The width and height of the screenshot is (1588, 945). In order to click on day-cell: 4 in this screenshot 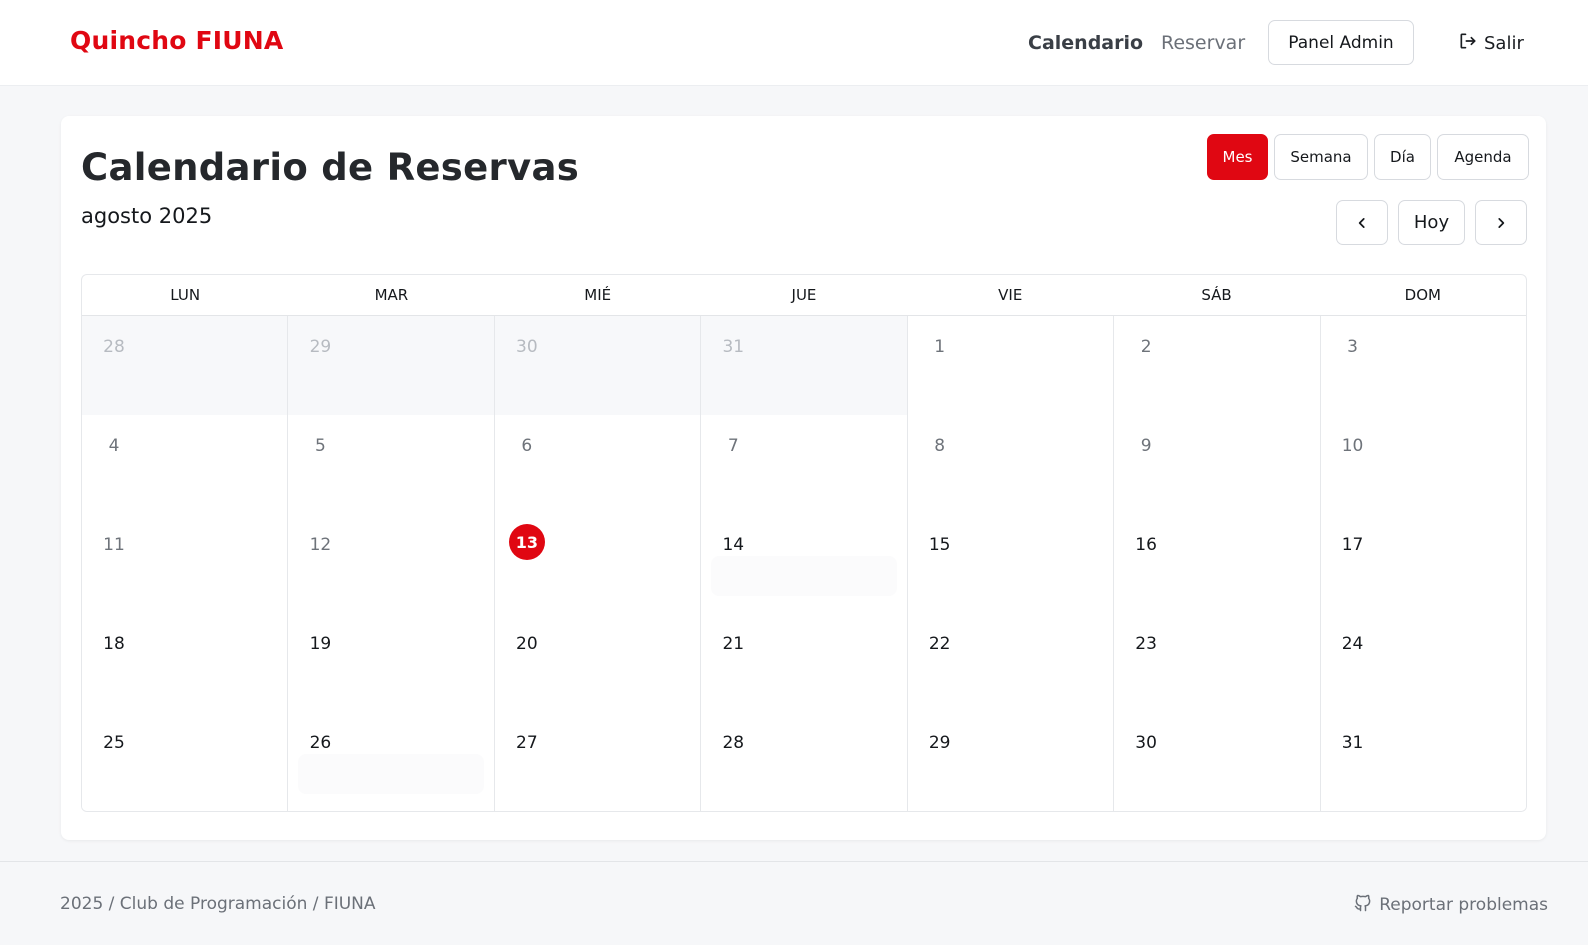, I will do `click(185, 464)`.